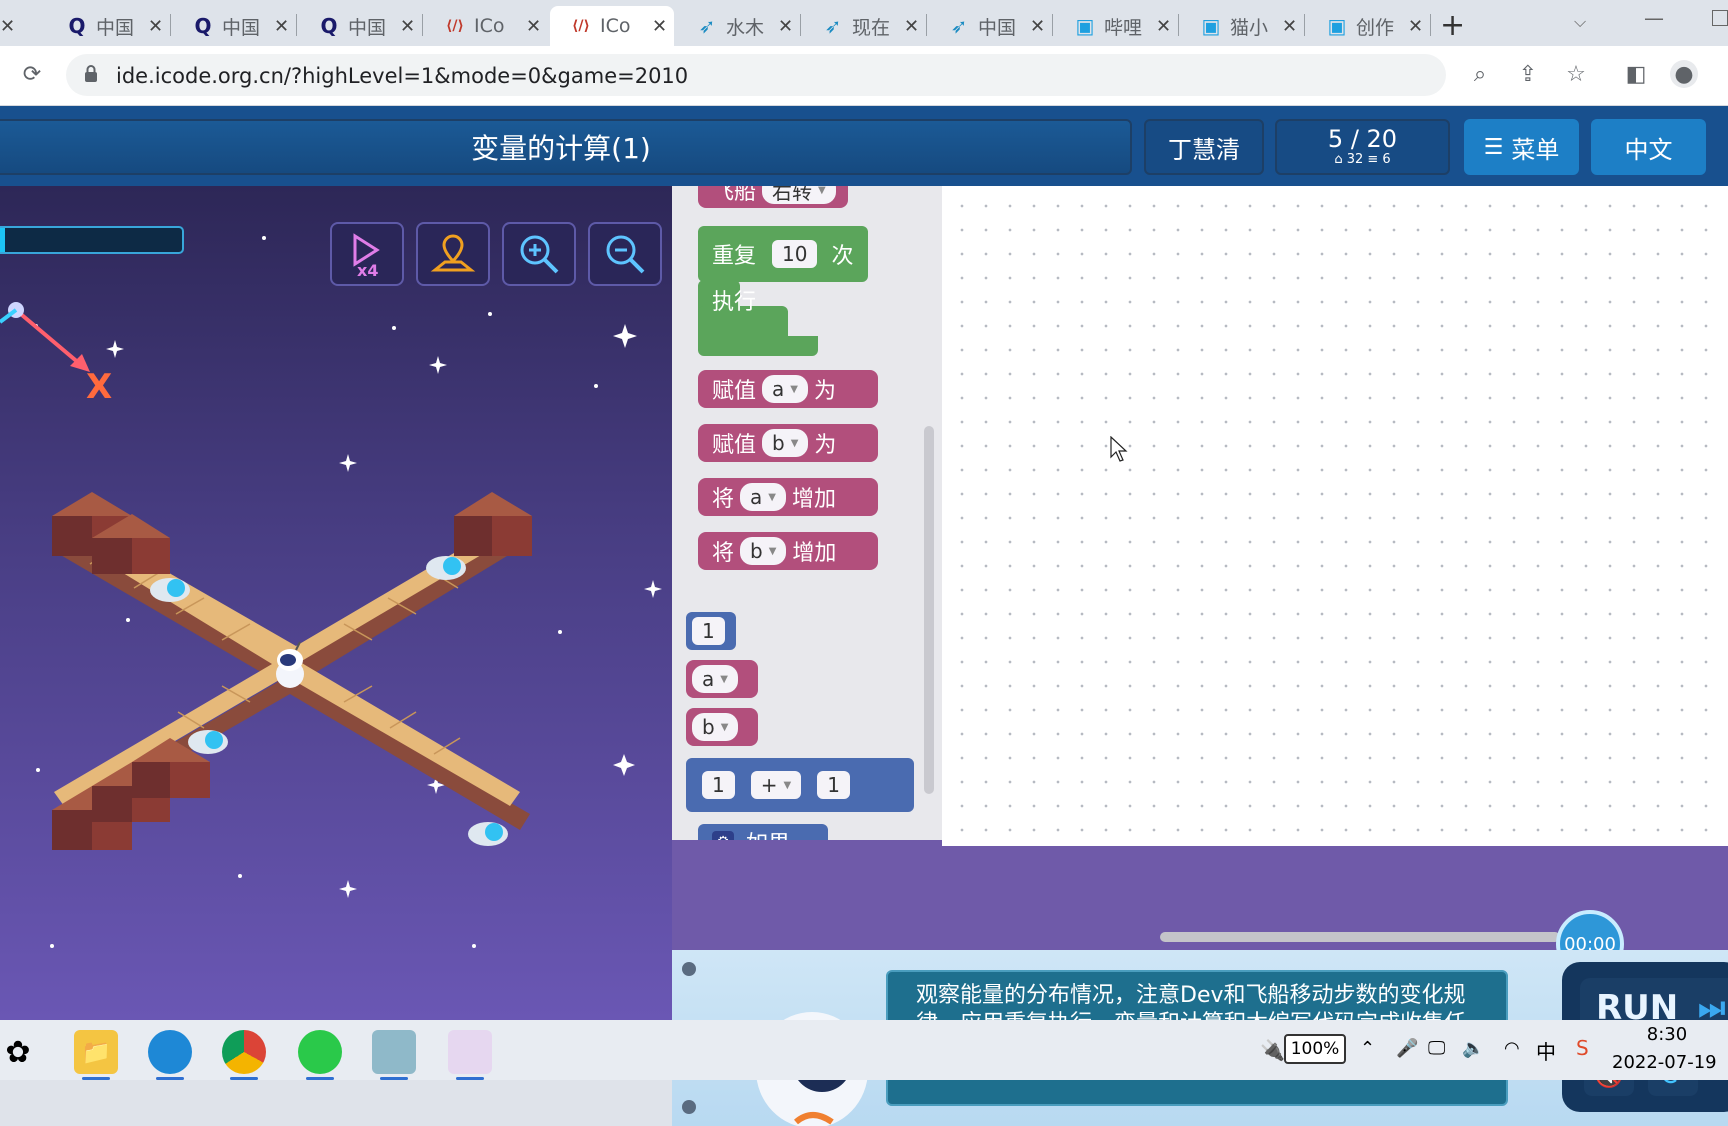 The height and width of the screenshot is (1126, 1728). Describe the element at coordinates (1528, 74) in the screenshot. I see `share-icon: ⇪` at that location.